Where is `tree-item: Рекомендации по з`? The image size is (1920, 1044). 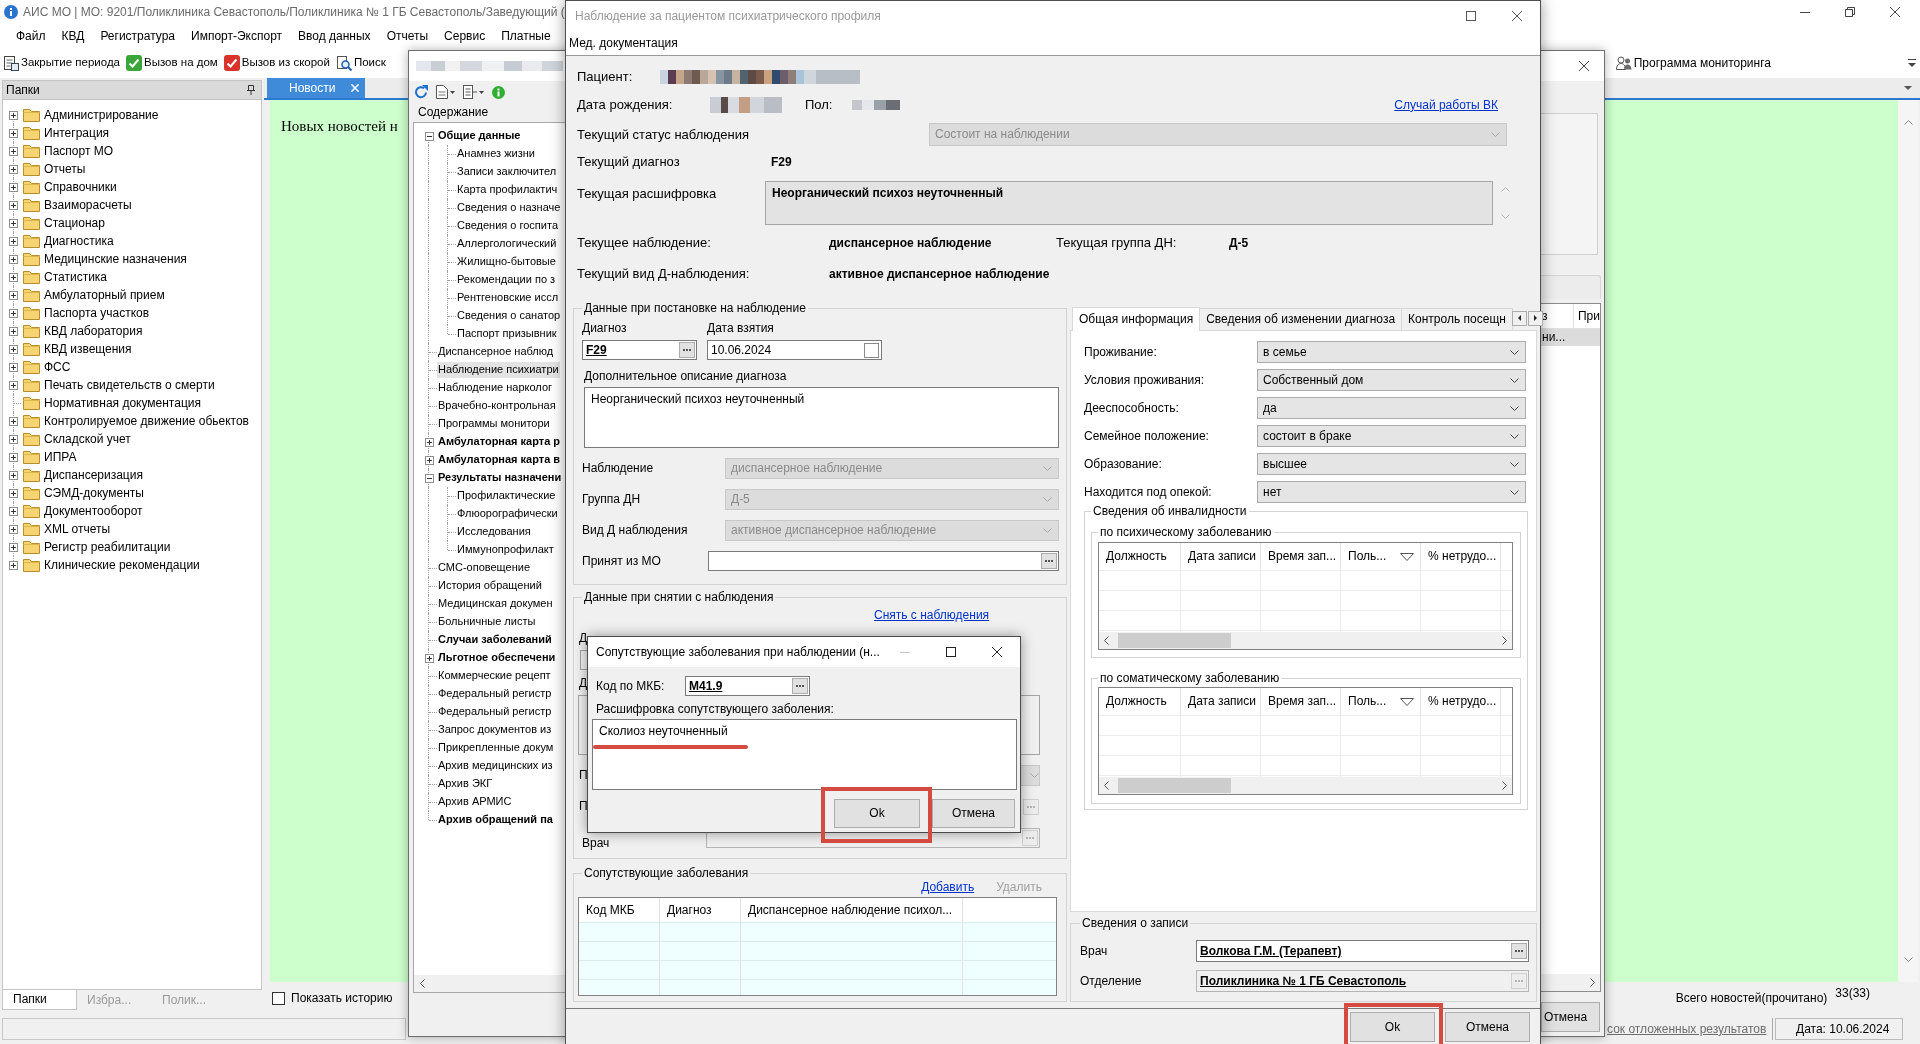
tree-item: Рекомендации по з is located at coordinates (506, 280).